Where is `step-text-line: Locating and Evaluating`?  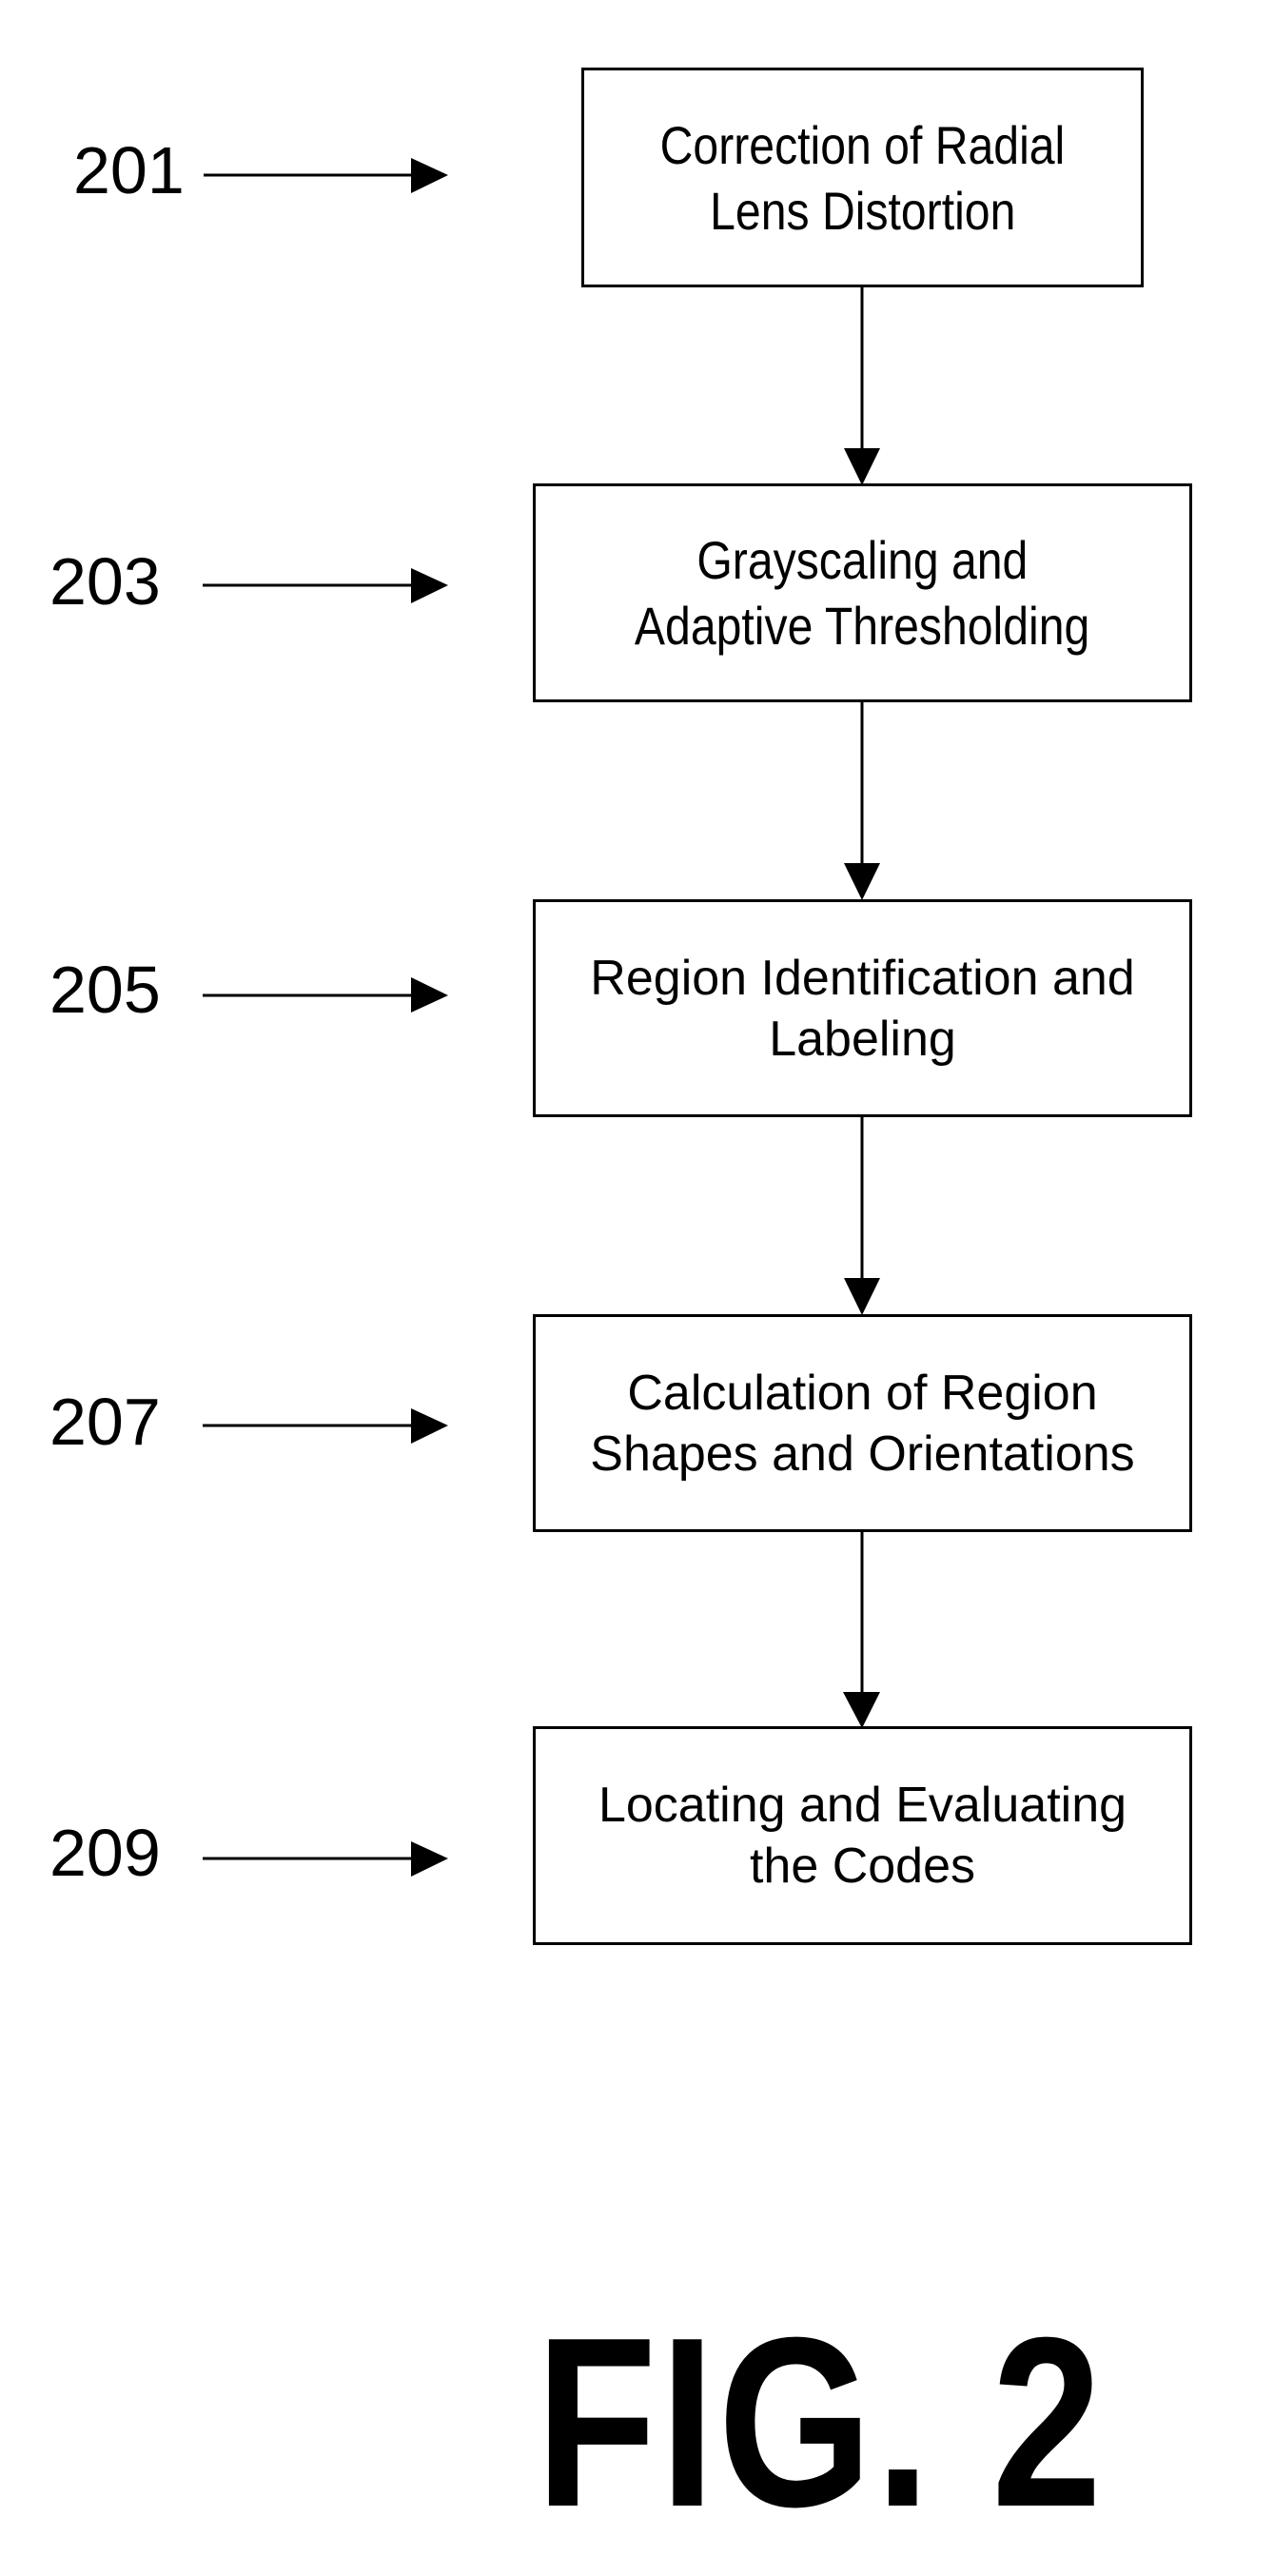
step-text-line: Locating and Evaluating is located at coordinates (862, 1805).